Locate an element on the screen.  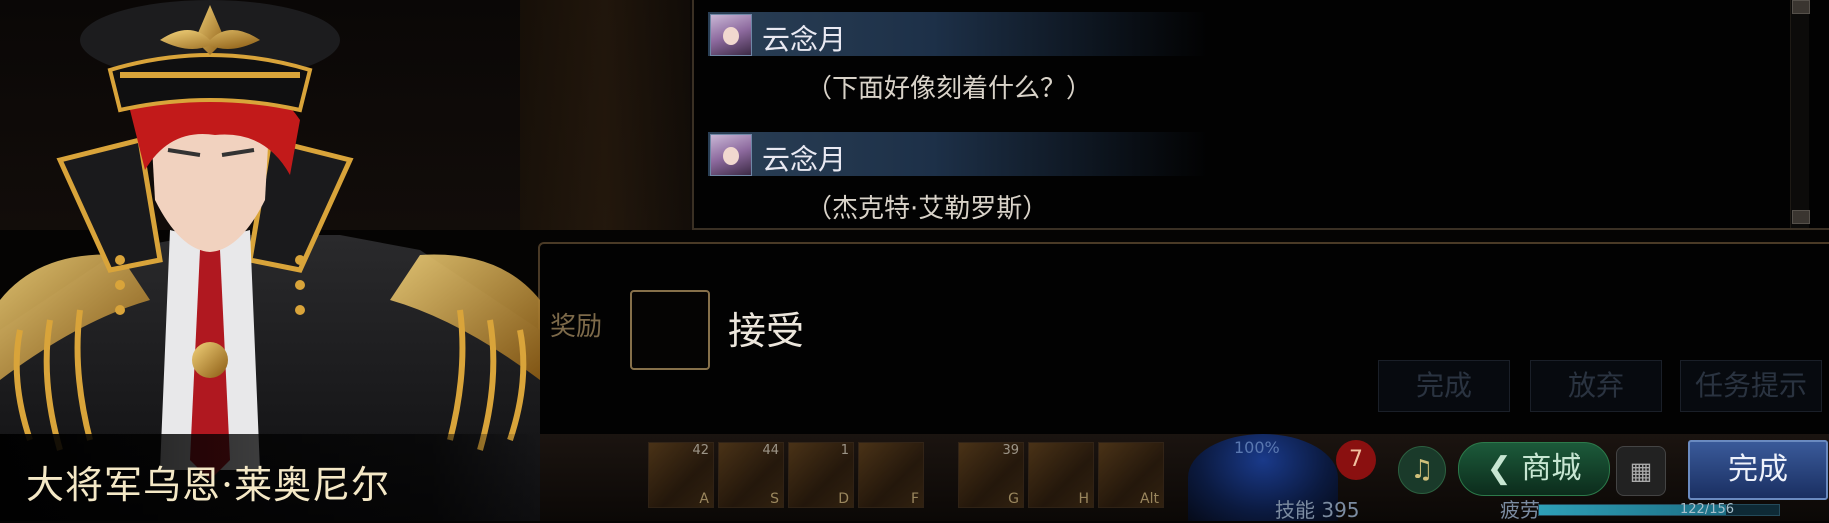
bell-icon: ♫ is located at coordinates (1422, 470).